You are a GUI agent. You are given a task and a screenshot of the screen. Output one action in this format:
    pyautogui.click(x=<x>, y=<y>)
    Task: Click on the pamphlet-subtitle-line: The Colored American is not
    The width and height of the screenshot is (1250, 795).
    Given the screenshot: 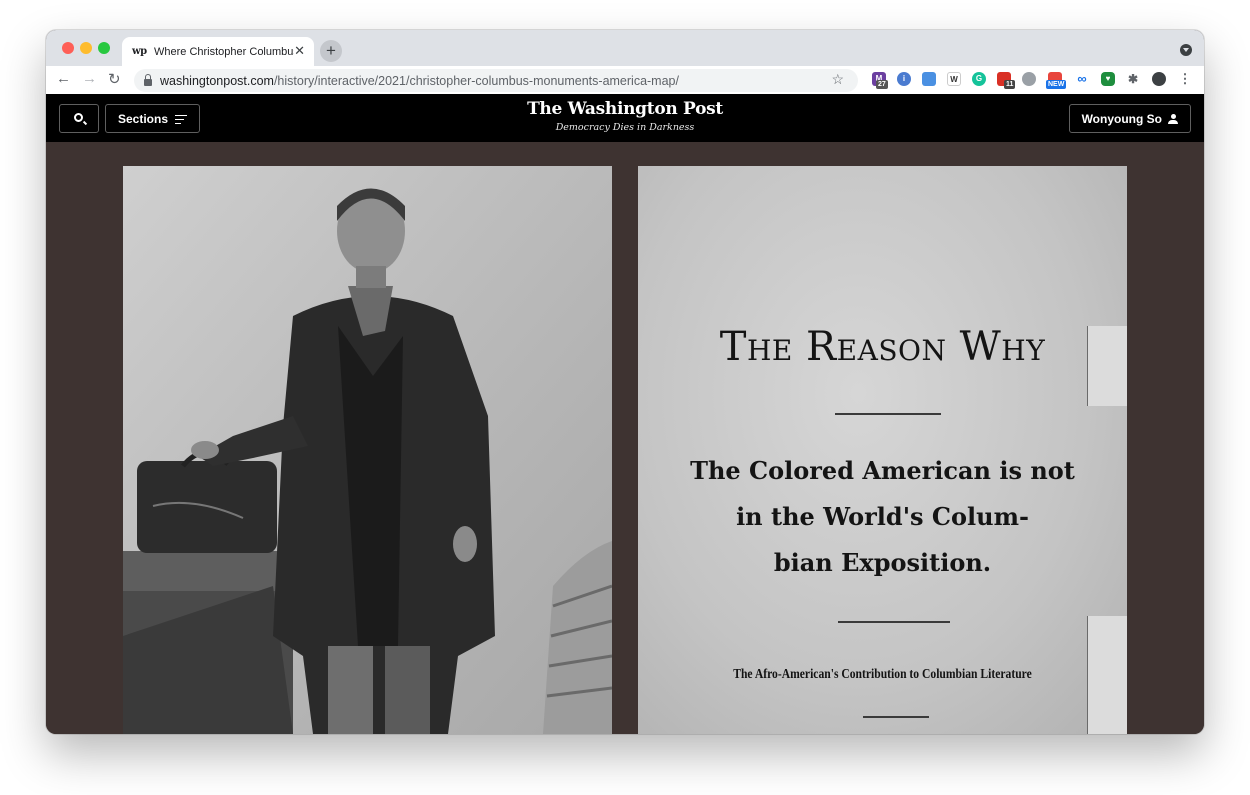 What is the action you would take?
    pyautogui.click(x=882, y=470)
    